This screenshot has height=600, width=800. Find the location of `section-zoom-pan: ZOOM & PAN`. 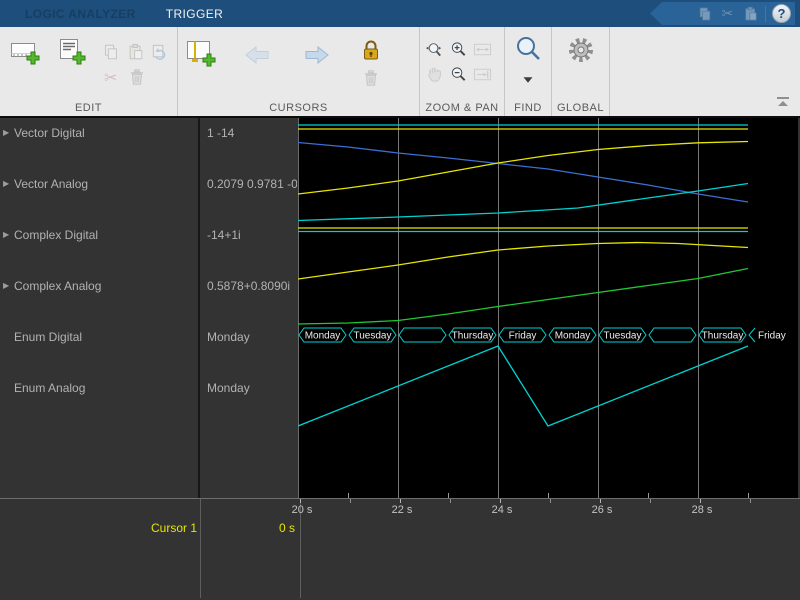

section-zoom-pan: ZOOM & PAN is located at coordinates (462, 71).